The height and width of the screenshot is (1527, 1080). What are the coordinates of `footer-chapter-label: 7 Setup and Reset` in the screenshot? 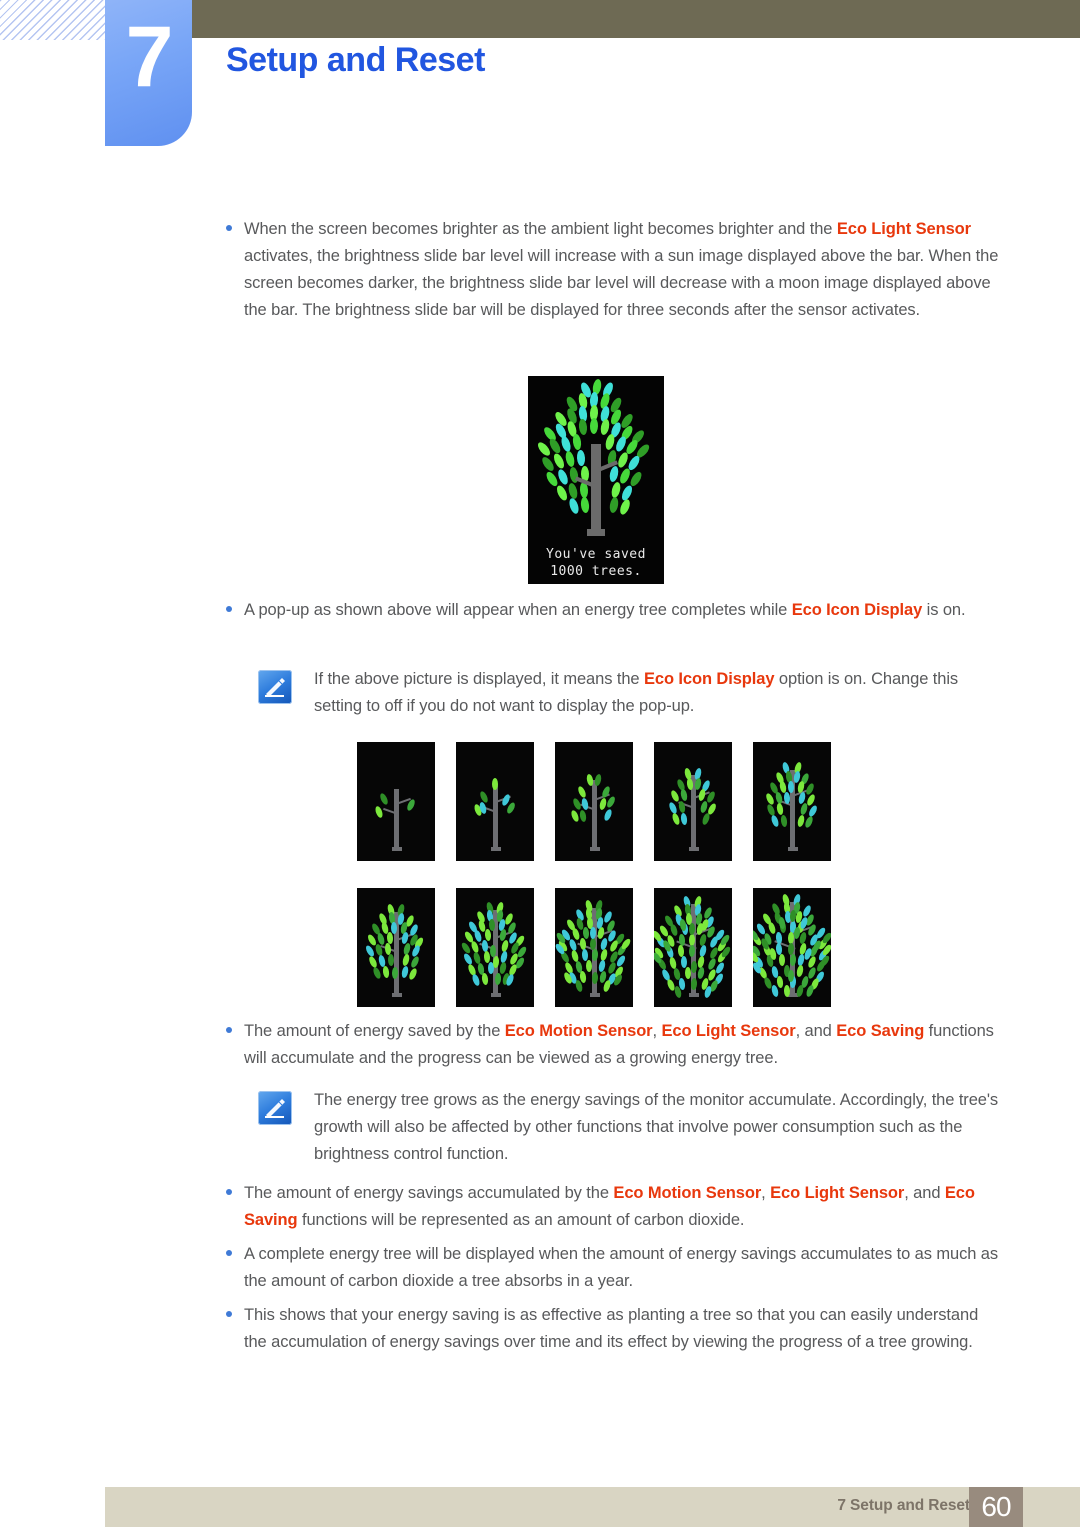 It's located at (903, 1505).